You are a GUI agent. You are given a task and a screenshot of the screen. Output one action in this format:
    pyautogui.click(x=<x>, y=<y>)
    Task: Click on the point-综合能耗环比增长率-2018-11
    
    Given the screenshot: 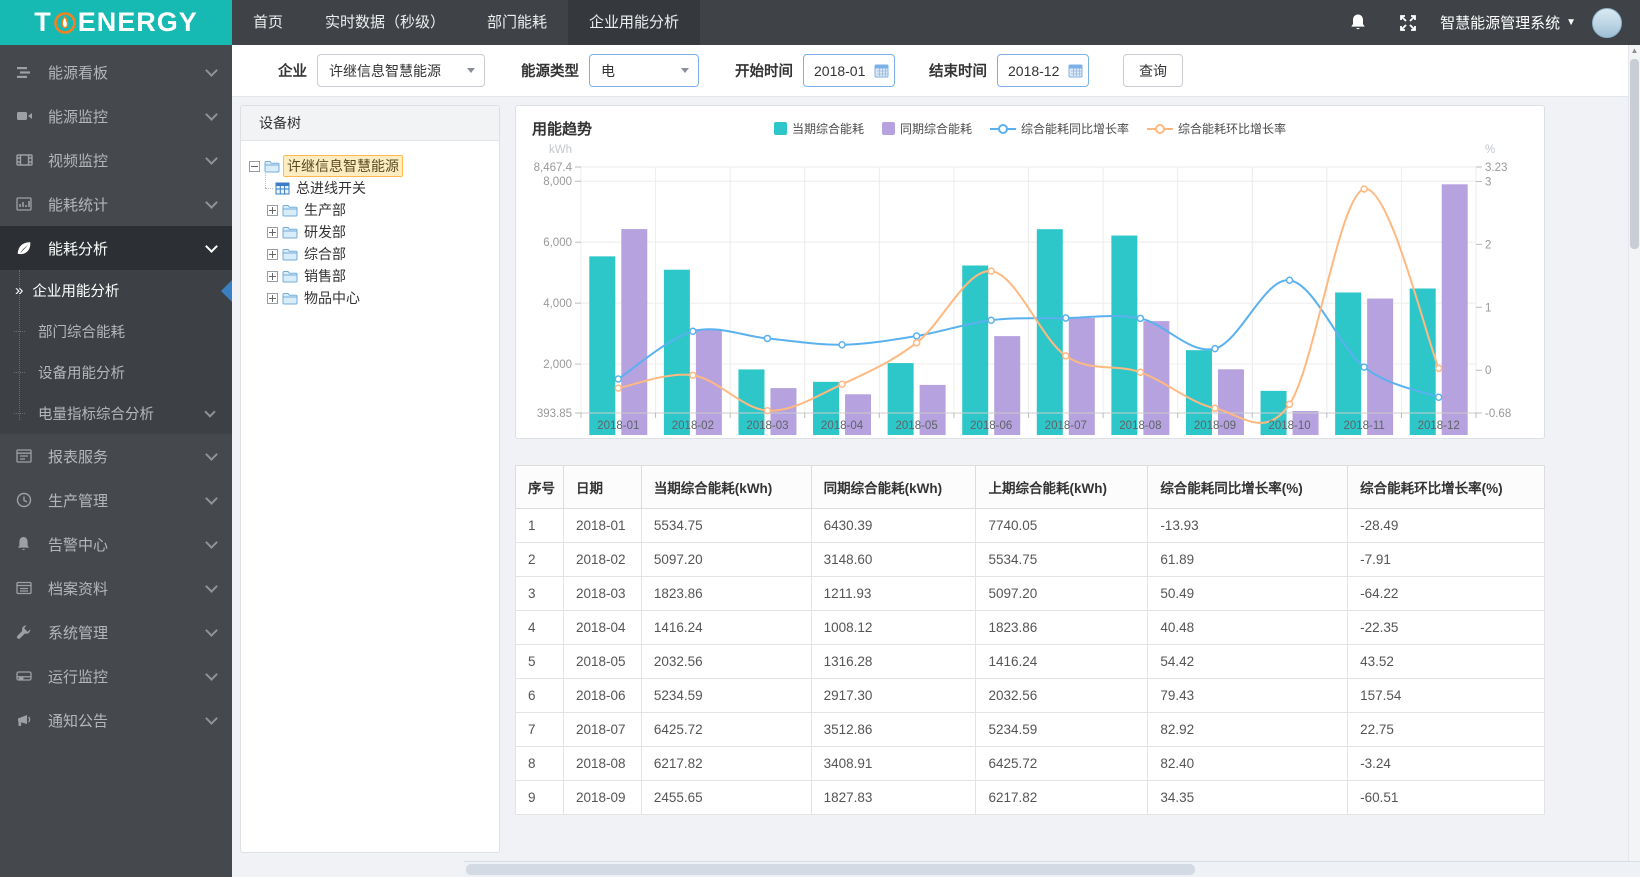 What is the action you would take?
    pyautogui.click(x=1364, y=189)
    